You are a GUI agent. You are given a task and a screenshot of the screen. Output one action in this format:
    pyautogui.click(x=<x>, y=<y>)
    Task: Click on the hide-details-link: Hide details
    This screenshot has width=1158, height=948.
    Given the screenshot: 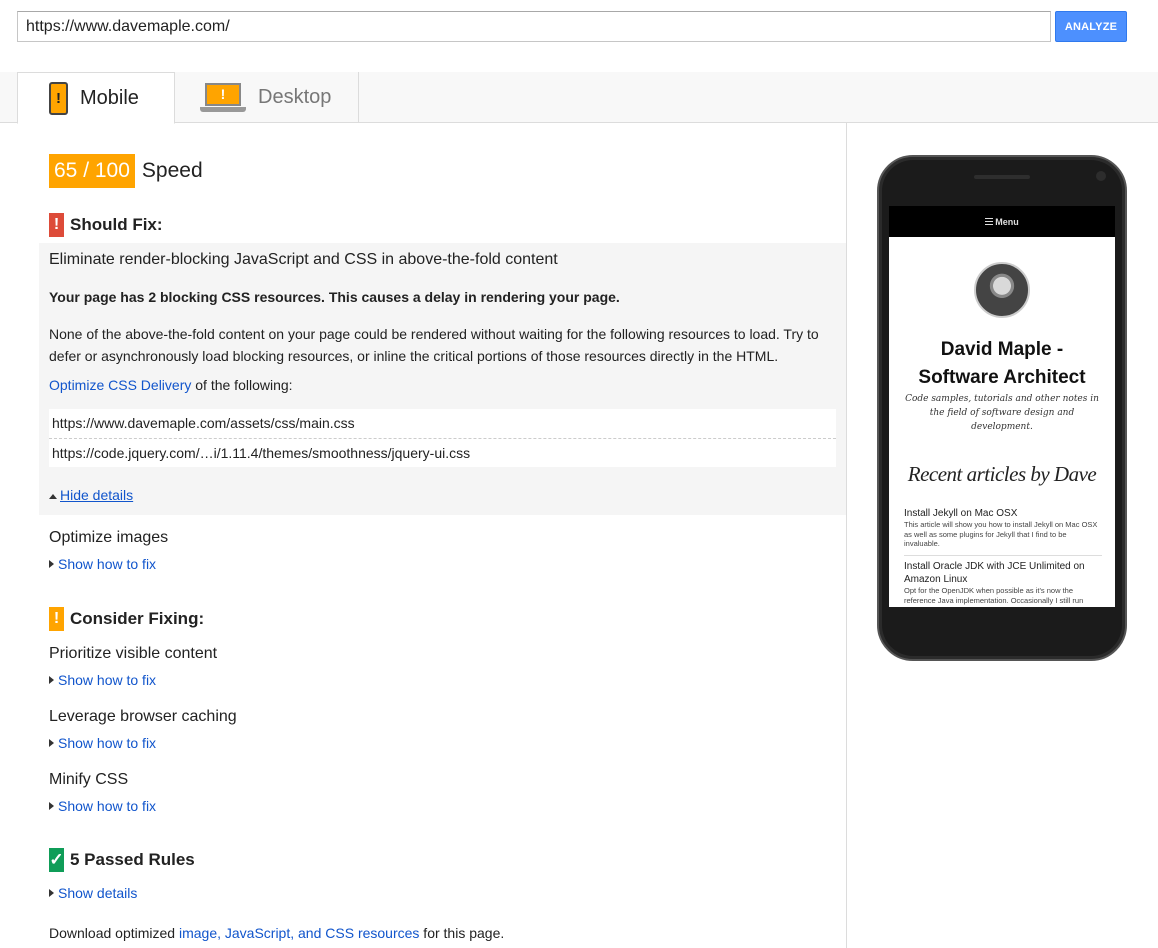 What is the action you would take?
    pyautogui.click(x=96, y=495)
    